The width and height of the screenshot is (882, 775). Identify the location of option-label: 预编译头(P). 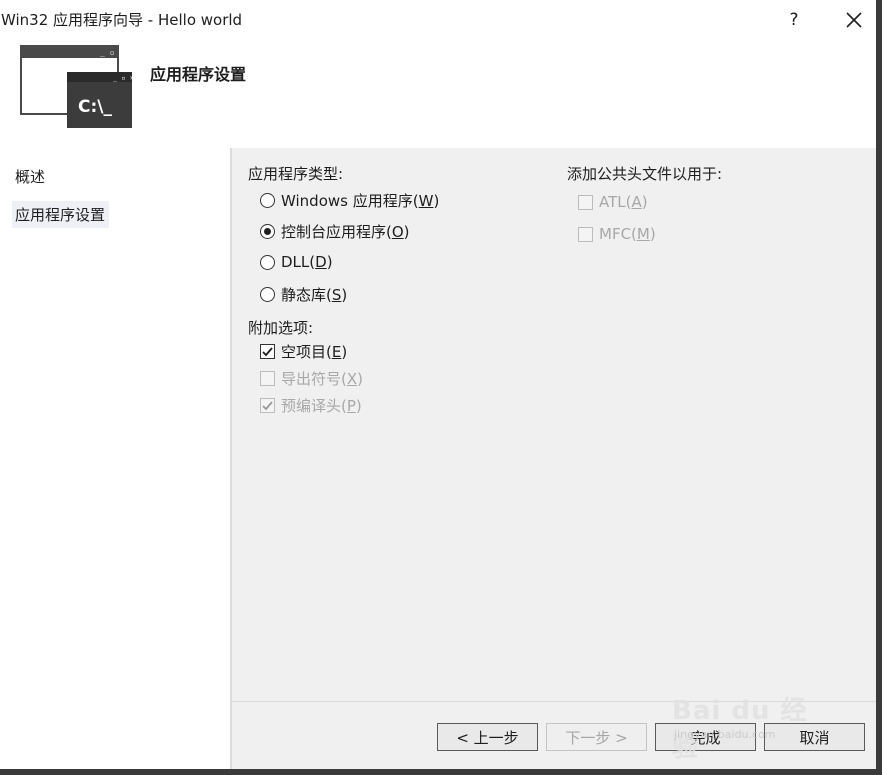
(321, 405).